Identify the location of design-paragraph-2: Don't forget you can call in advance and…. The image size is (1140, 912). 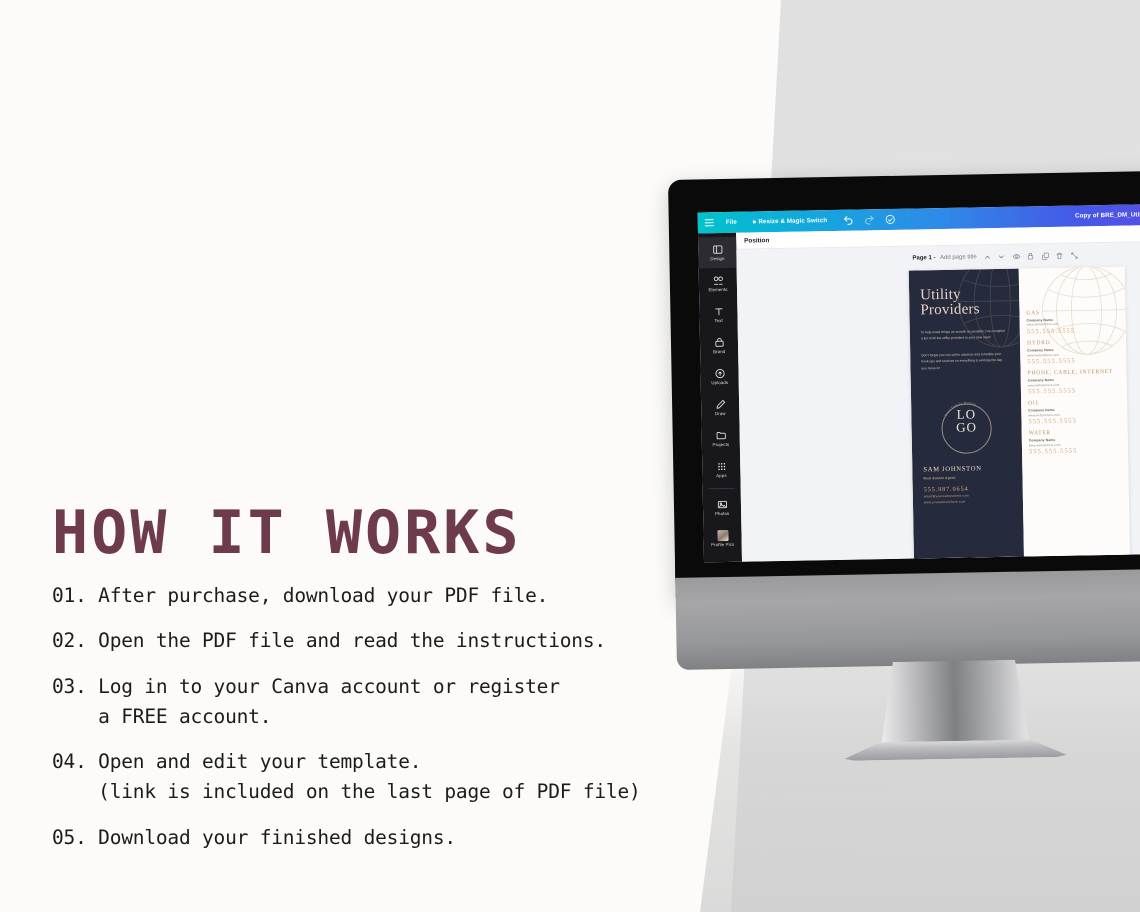
(962, 361).